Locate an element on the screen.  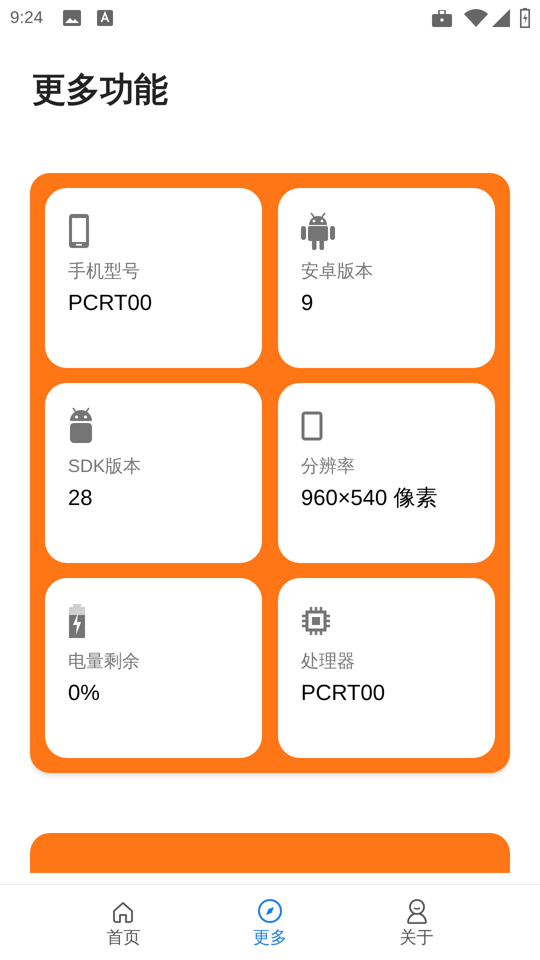
info-label: 手机型号 is located at coordinates (104, 271).